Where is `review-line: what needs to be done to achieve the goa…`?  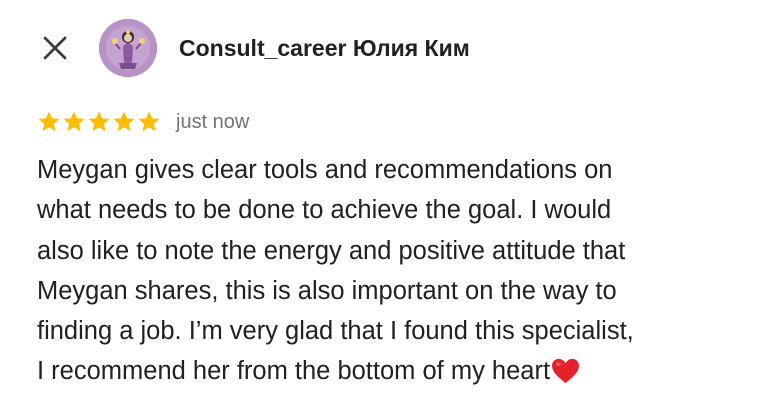 review-line: what needs to be done to achieve the goa… is located at coordinates (324, 210).